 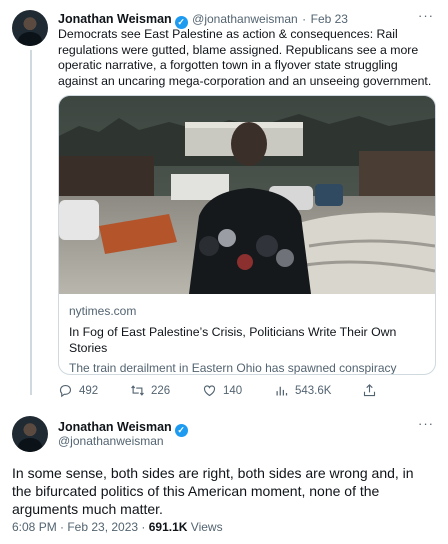 What do you see at coordinates (209, 391) in the screenshot?
I see `like-icon` at bounding box center [209, 391].